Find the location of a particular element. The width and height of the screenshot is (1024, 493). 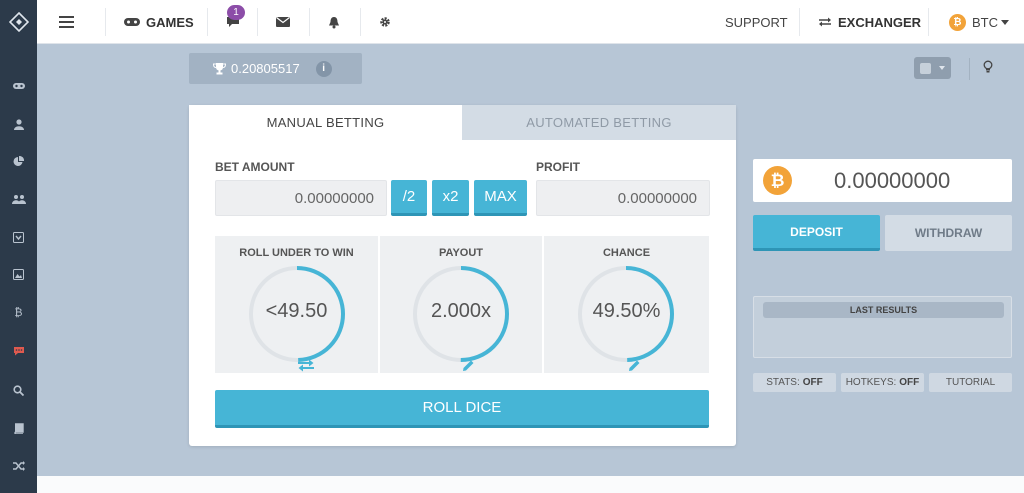

settings-button is located at coordinates (385, 22).